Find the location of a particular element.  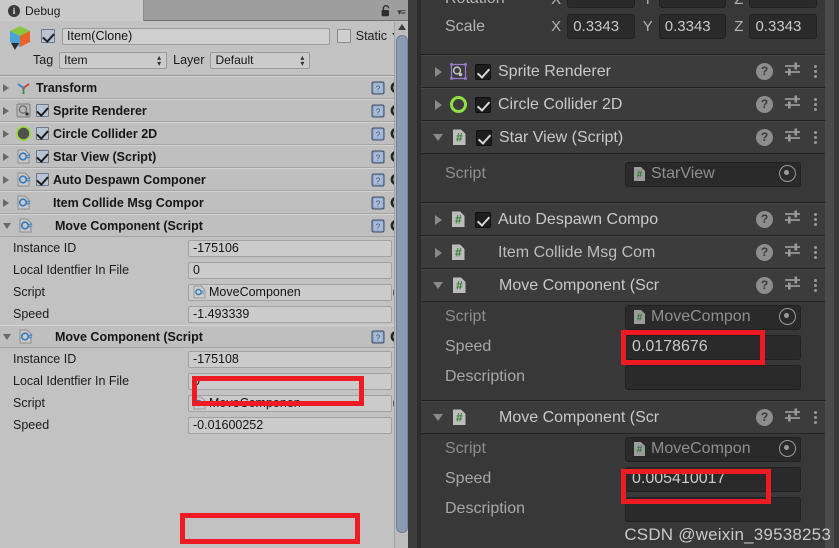

tab-debug: i Debug is located at coordinates (72, 10).